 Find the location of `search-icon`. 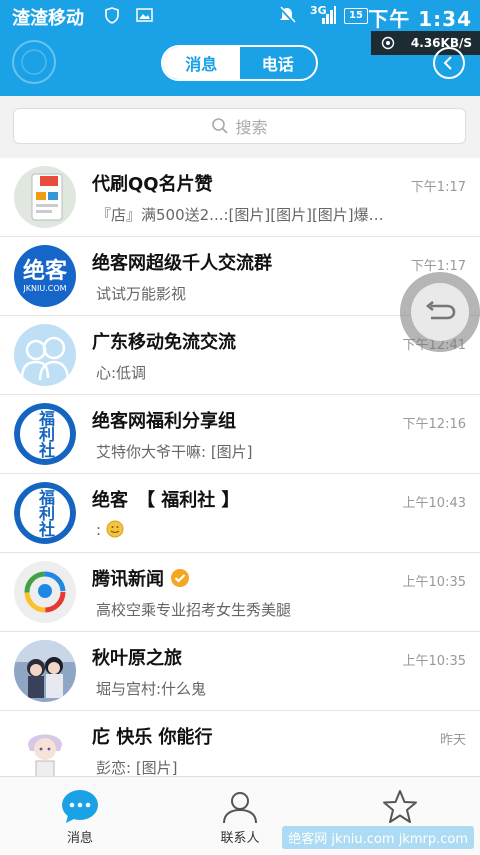

search-icon is located at coordinates (220, 126).